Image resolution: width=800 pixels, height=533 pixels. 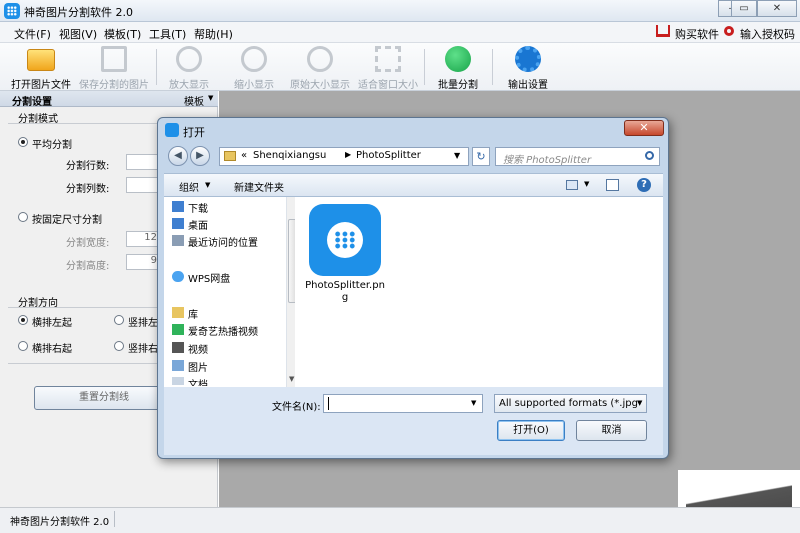 I want to click on file-item: PhotoSplitter.png, so click(x=345, y=253).